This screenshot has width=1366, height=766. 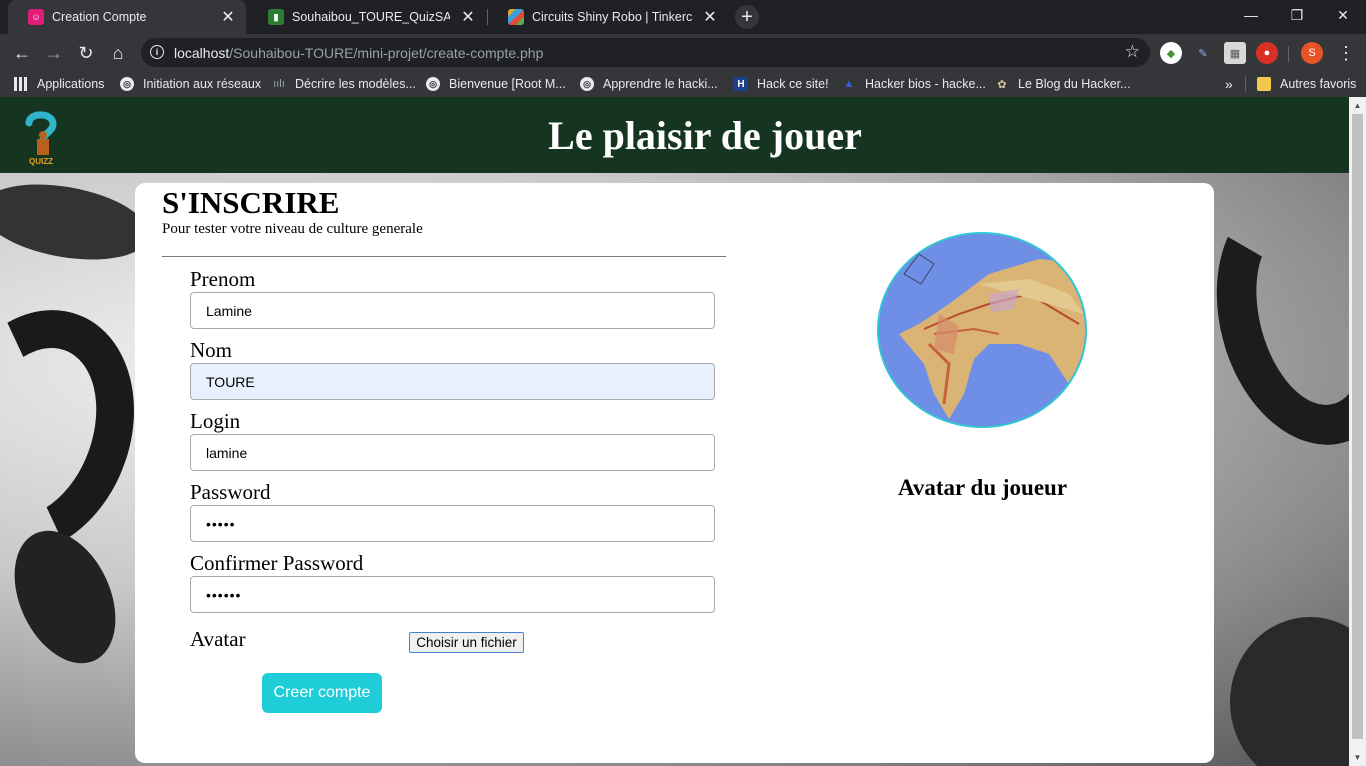 I want to click on toolbar-divider, so click(x=1288, y=54).